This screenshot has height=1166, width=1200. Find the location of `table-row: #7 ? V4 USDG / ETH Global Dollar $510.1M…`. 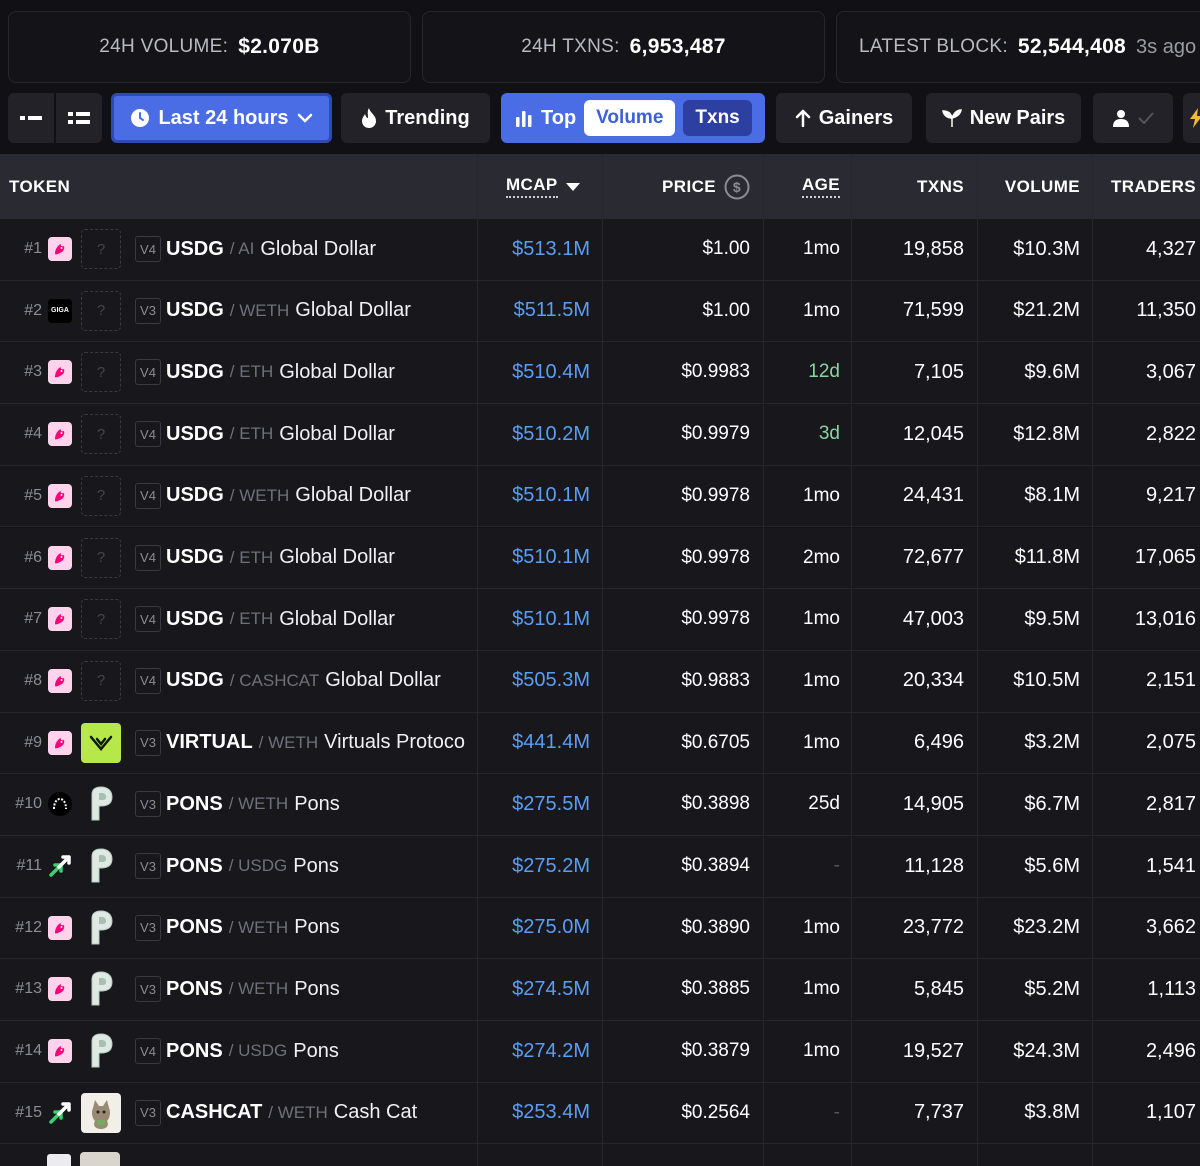

table-row: #7 ? V4 USDG / ETH Global Dollar $510.1M… is located at coordinates (600, 620).